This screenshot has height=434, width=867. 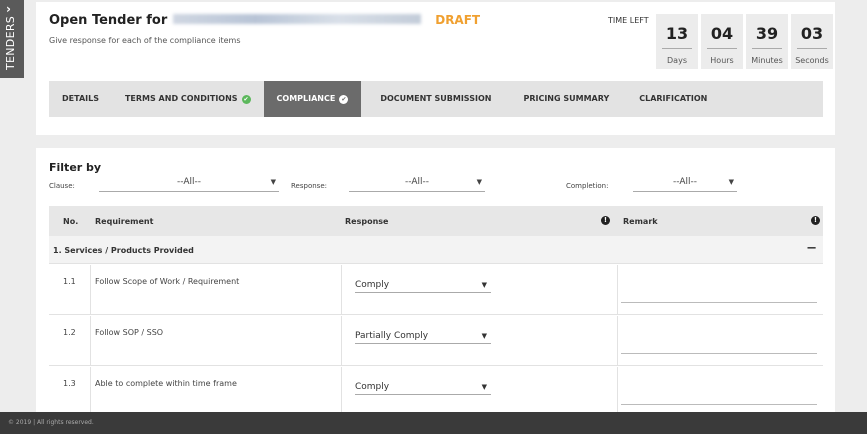 I want to click on timer-days-value: 13, so click(x=677, y=33).